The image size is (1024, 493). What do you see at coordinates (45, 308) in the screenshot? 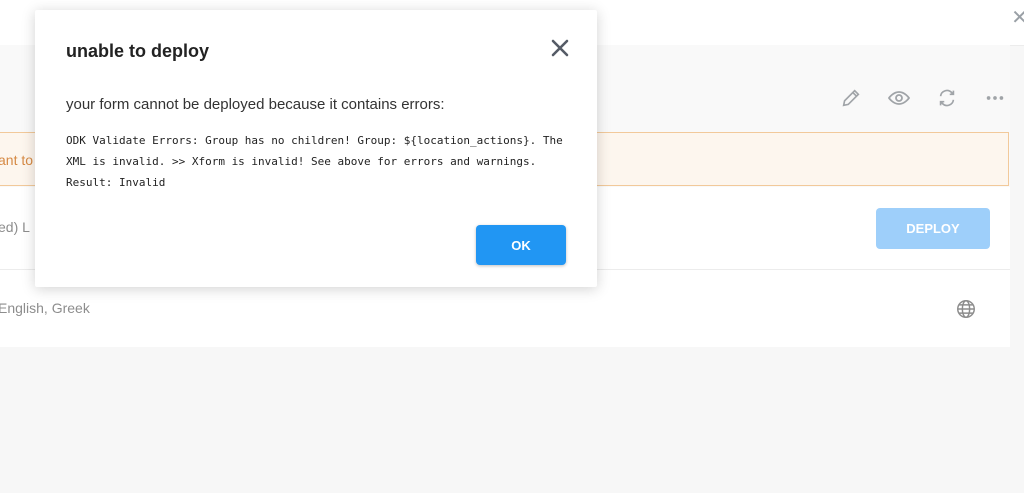
I see `languages-text: English, Greek` at bounding box center [45, 308].